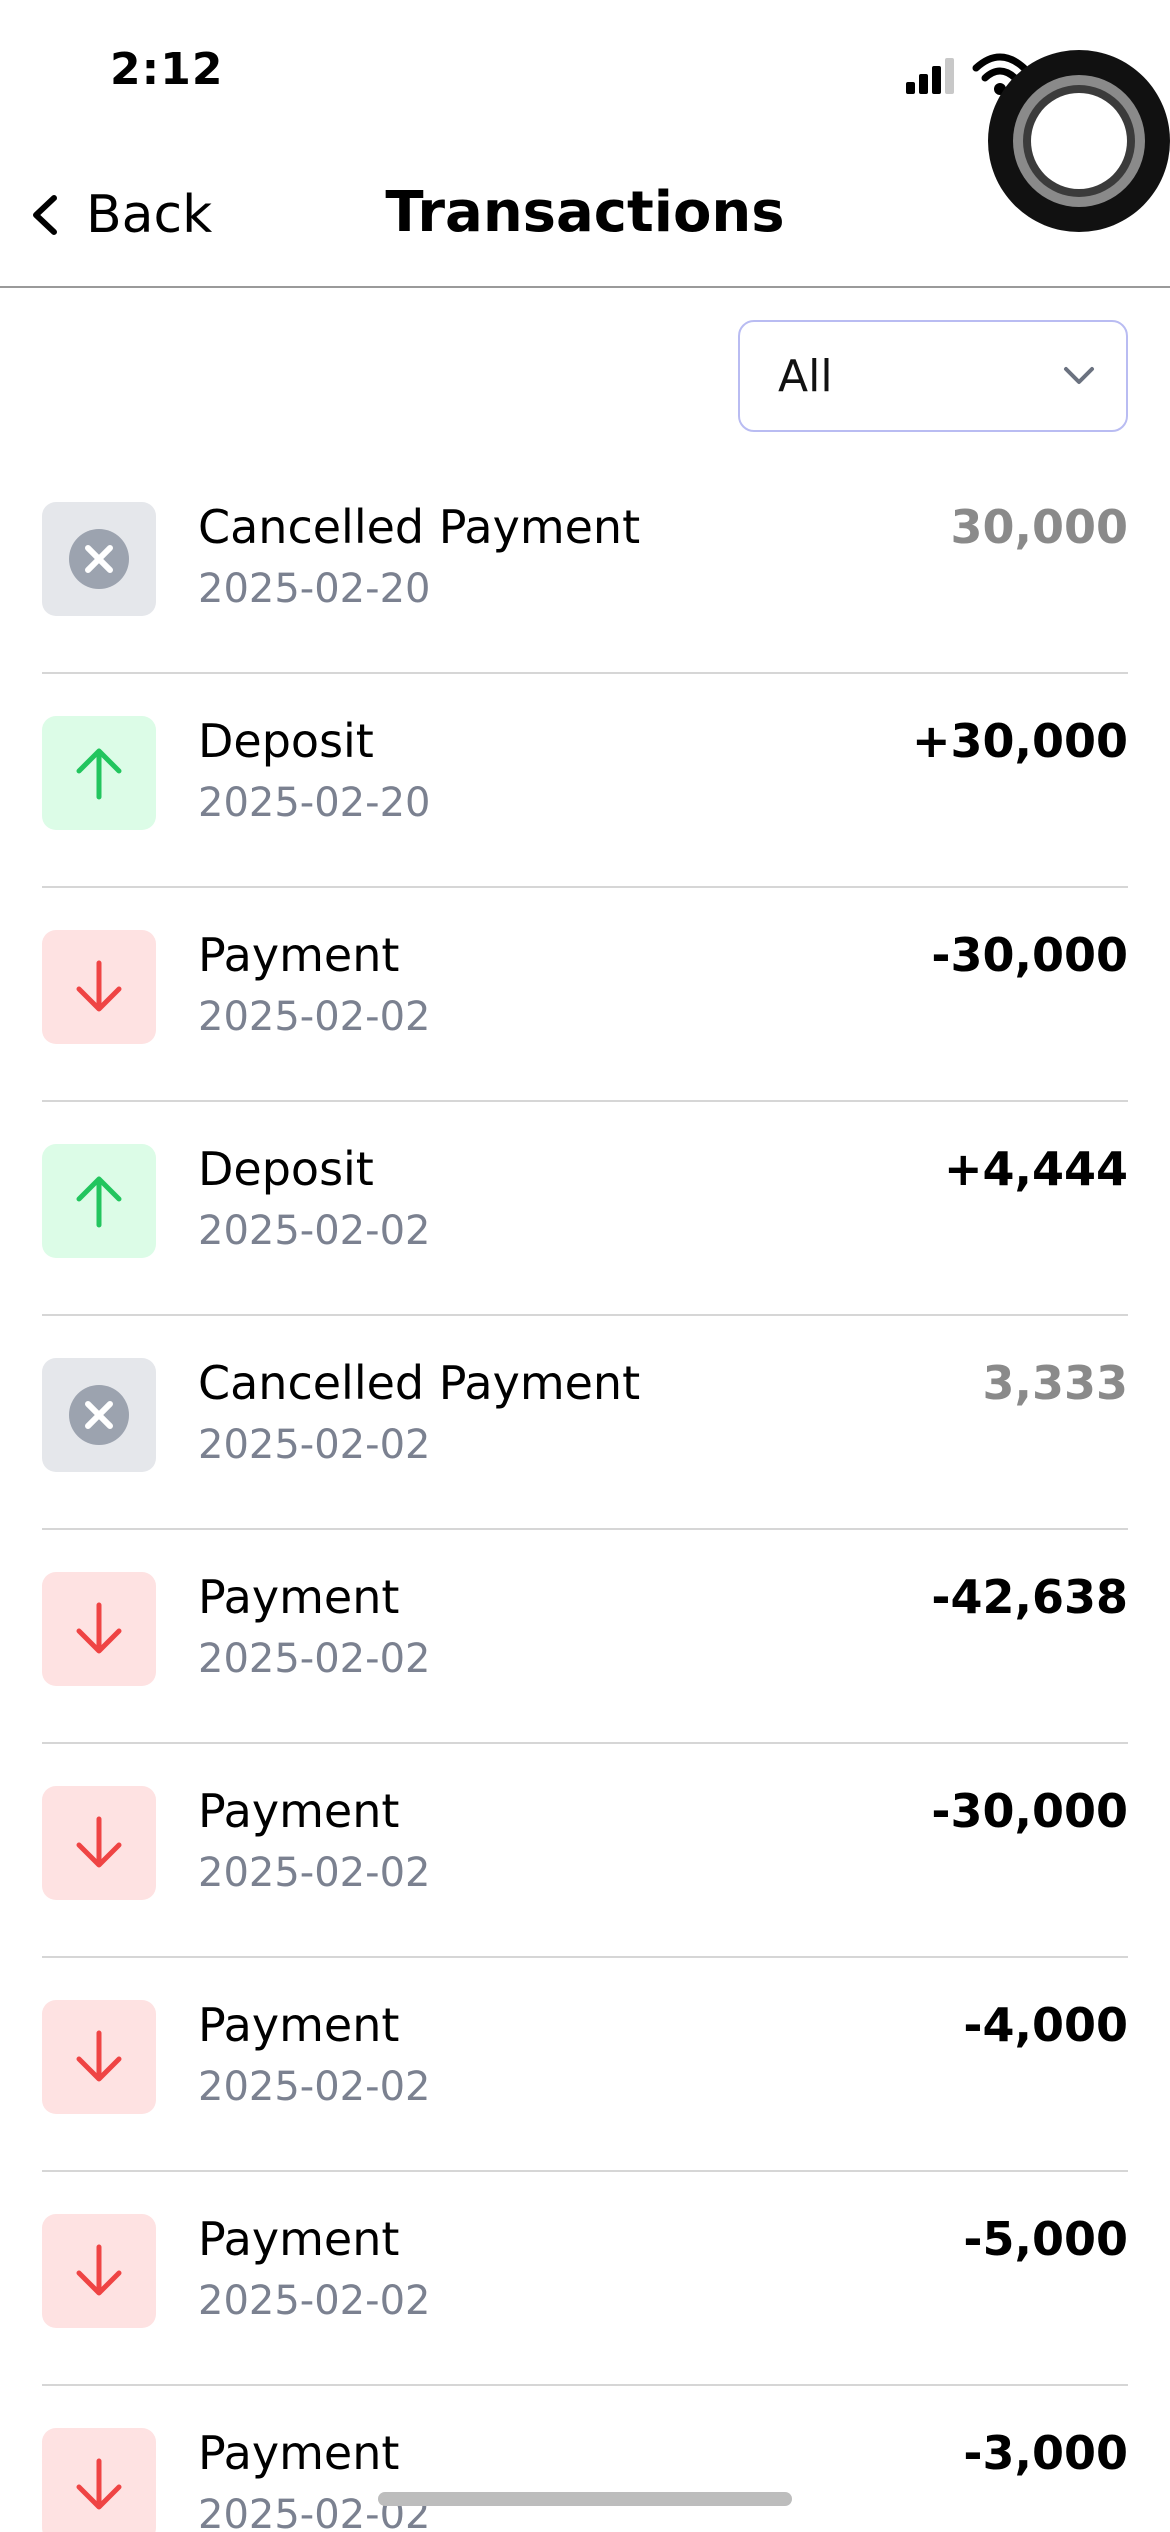 Image resolution: width=1170 pixels, height=2532 pixels. Describe the element at coordinates (1039, 527) in the screenshot. I see `transaction-amount: 30,000` at that location.